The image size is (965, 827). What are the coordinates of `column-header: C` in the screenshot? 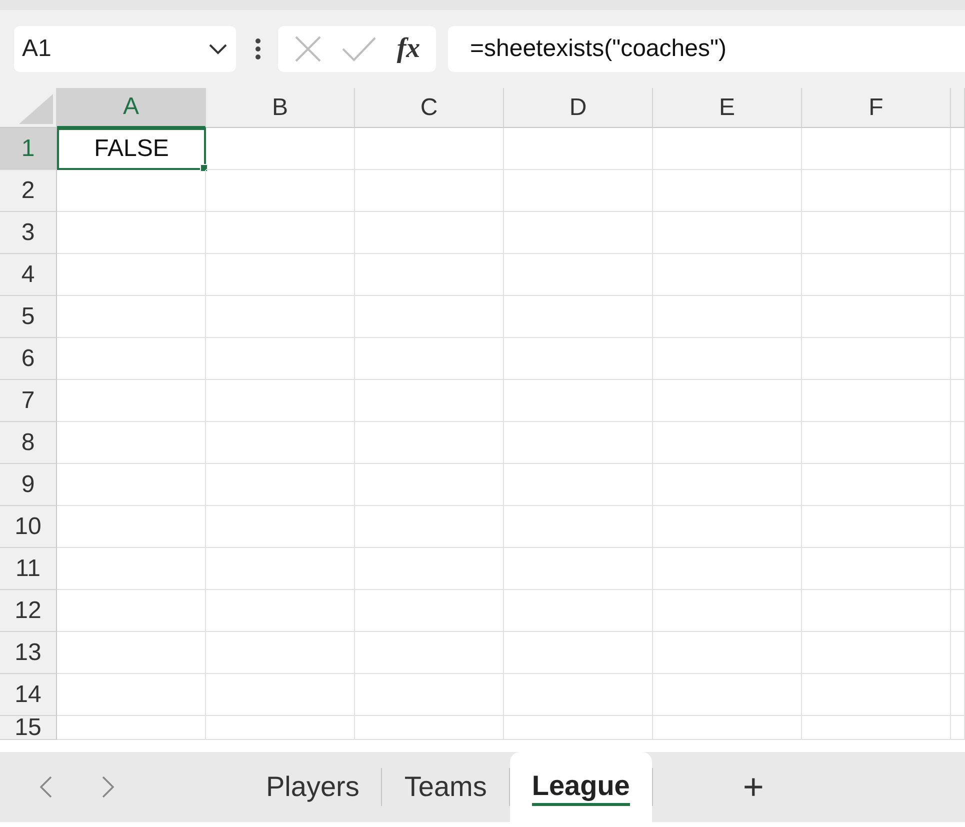 It's located at (429, 108).